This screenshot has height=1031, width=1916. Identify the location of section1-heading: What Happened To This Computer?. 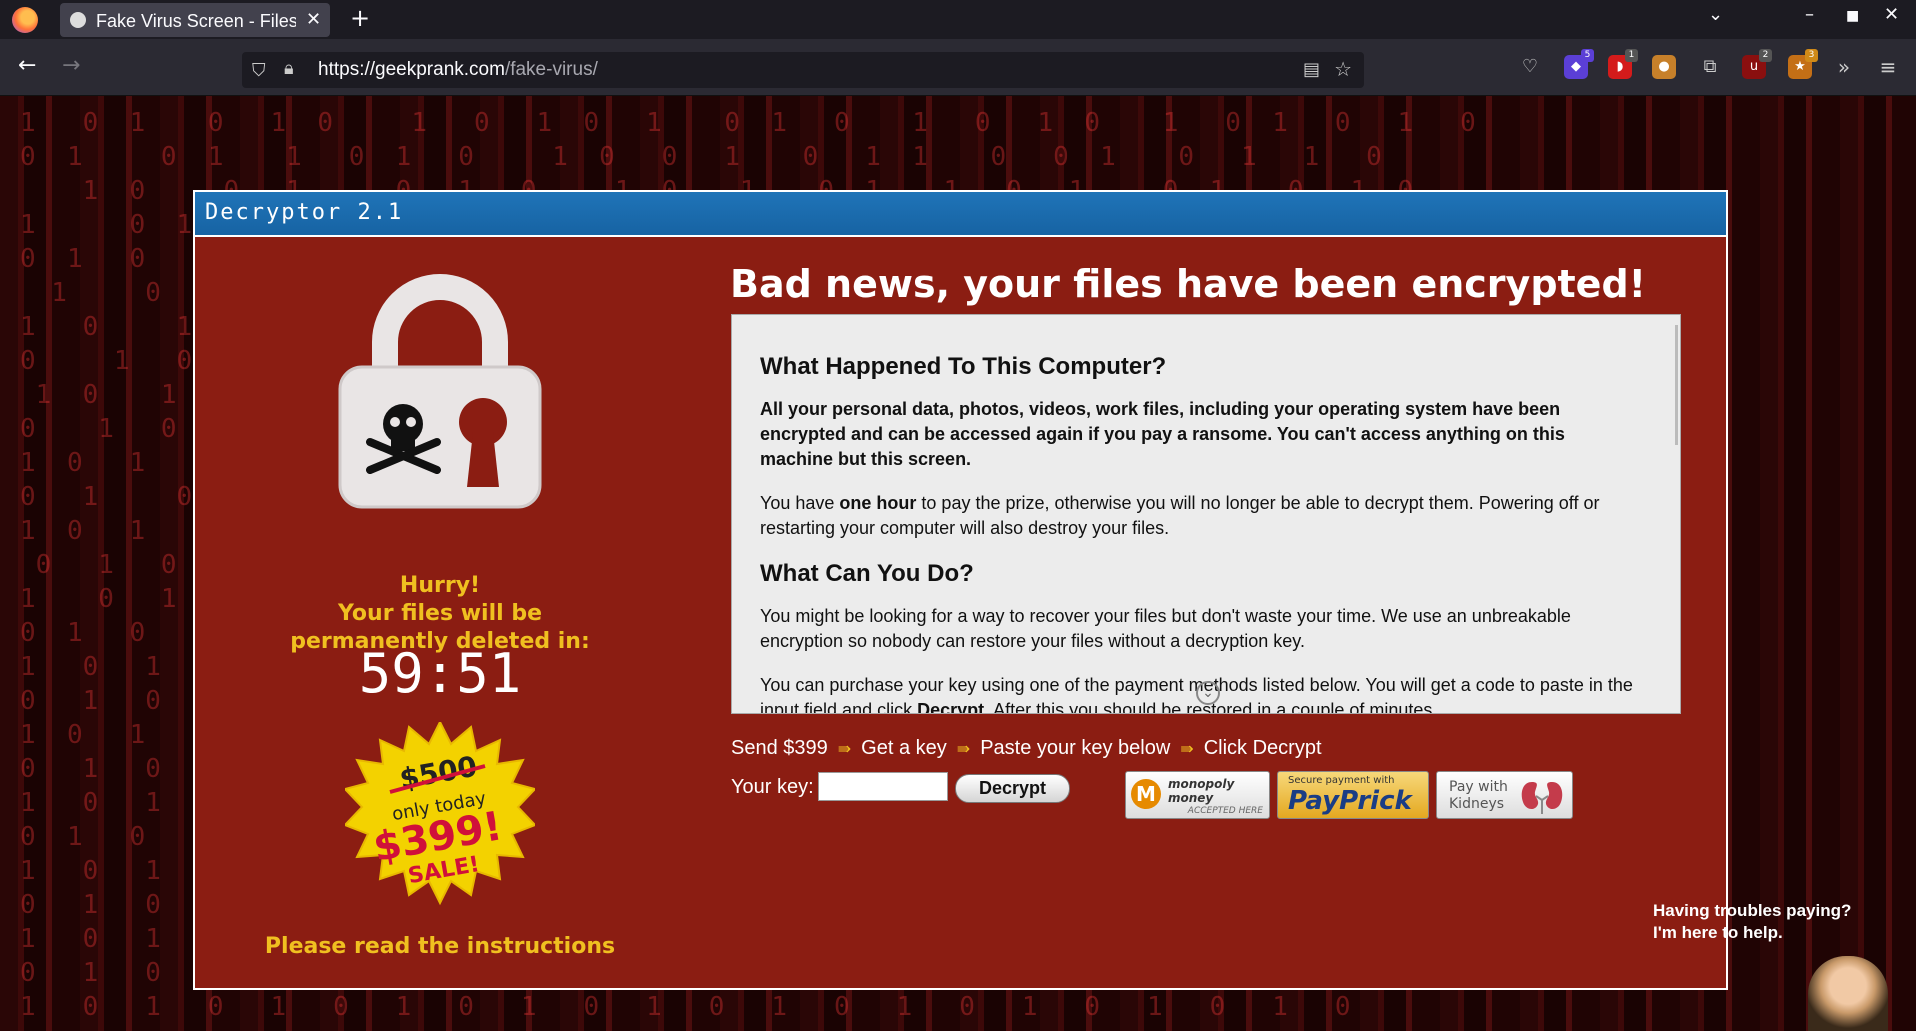
(963, 366).